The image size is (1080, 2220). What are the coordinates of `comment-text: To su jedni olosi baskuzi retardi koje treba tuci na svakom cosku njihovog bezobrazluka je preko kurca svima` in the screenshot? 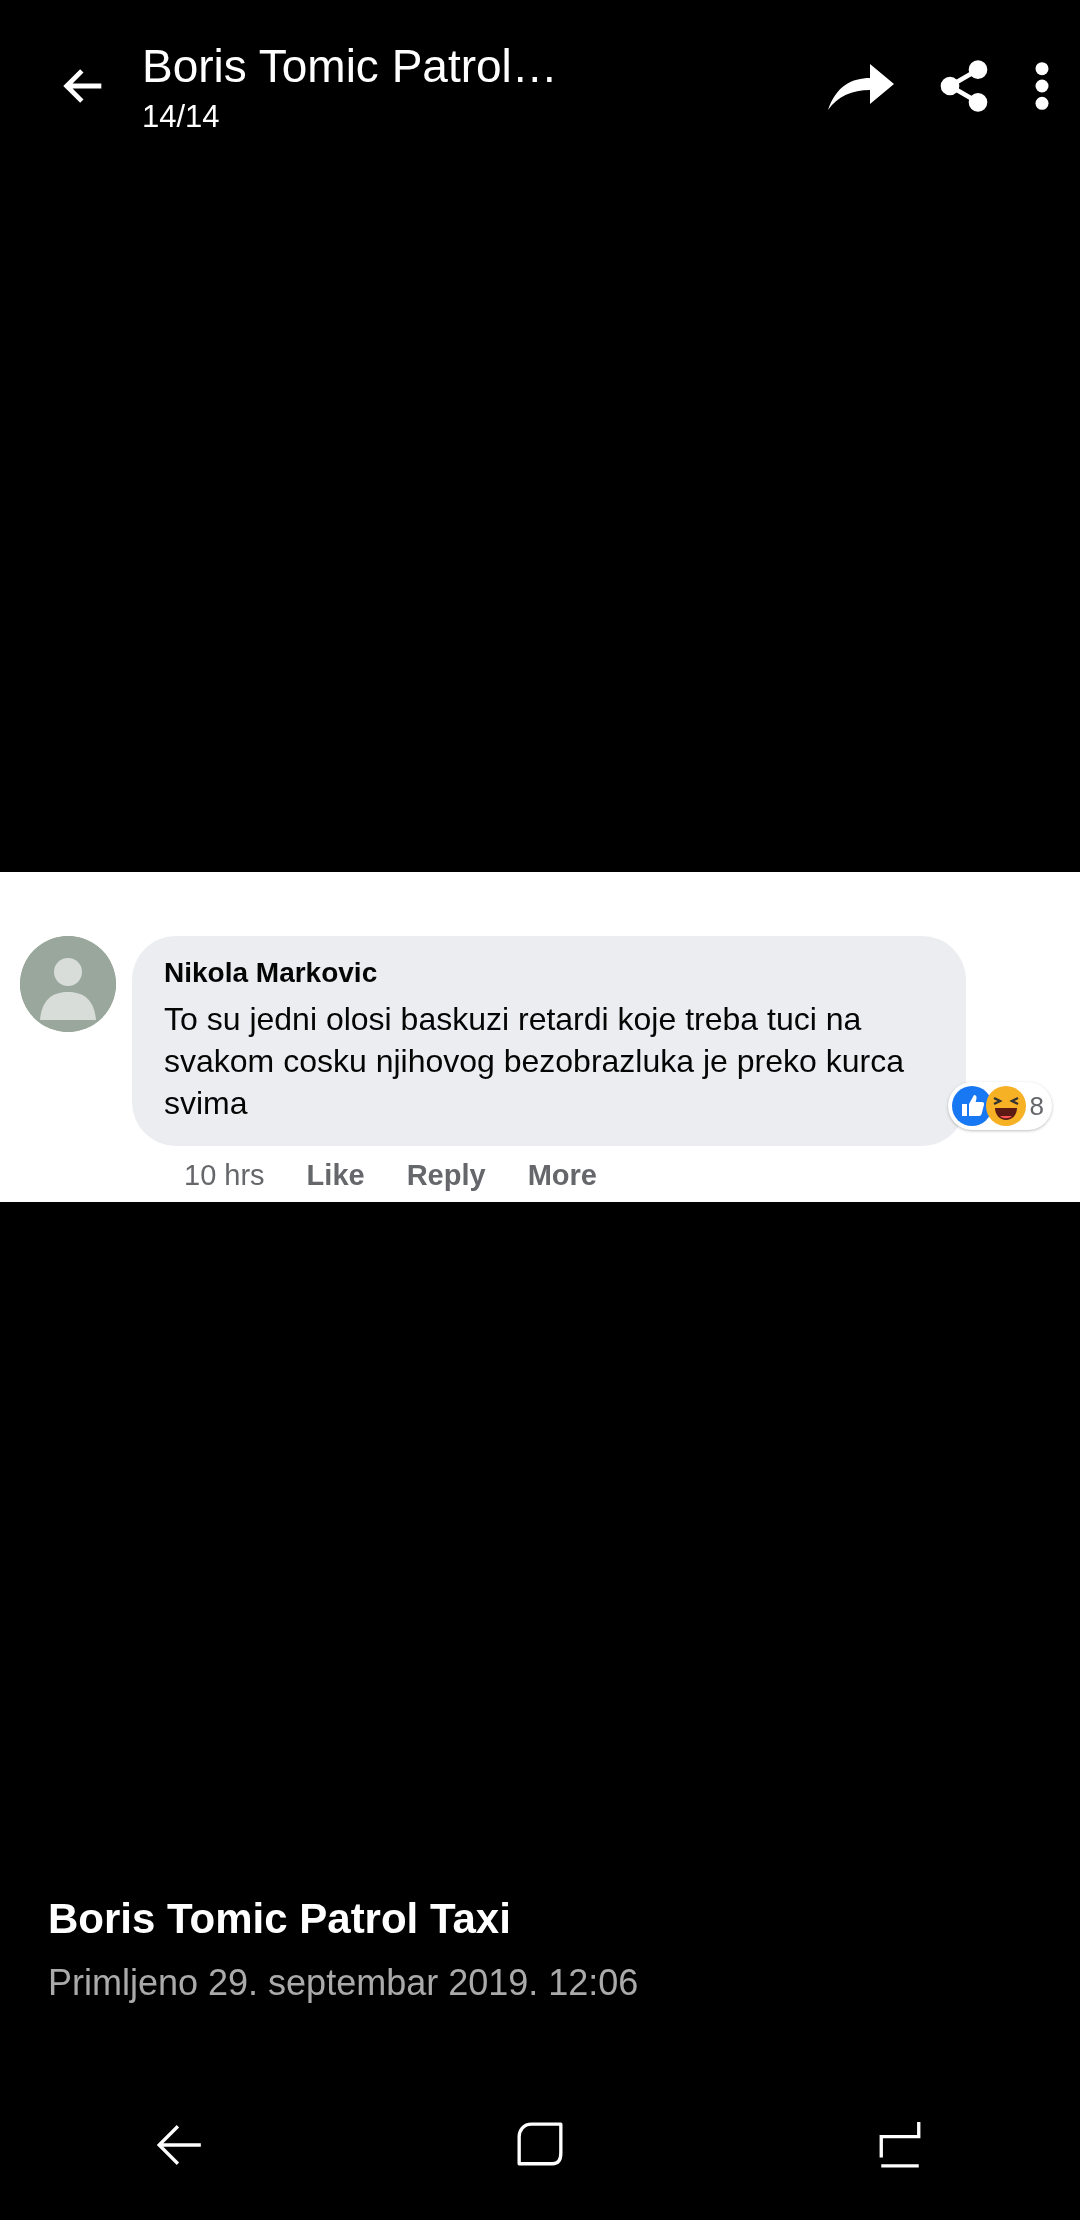 It's located at (534, 1061).